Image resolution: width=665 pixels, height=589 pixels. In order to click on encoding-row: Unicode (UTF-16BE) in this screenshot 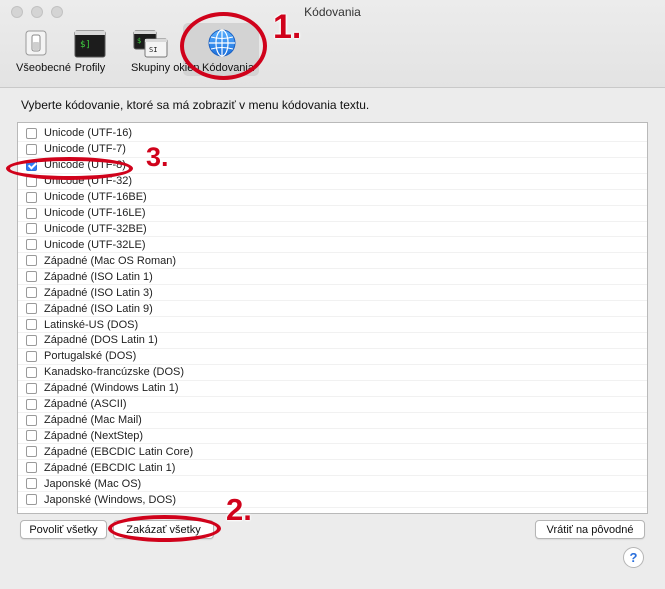, I will do `click(332, 198)`.